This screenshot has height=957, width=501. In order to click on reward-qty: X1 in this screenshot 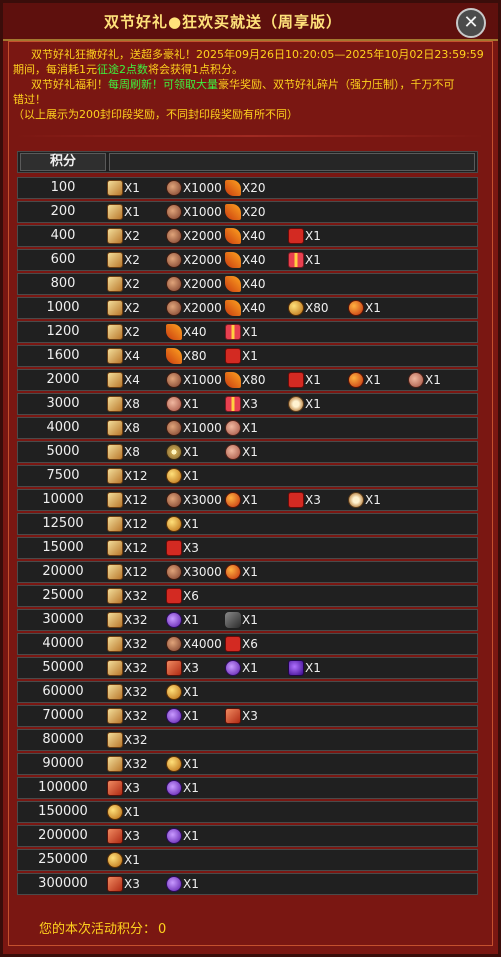, I will do `click(313, 404)`.